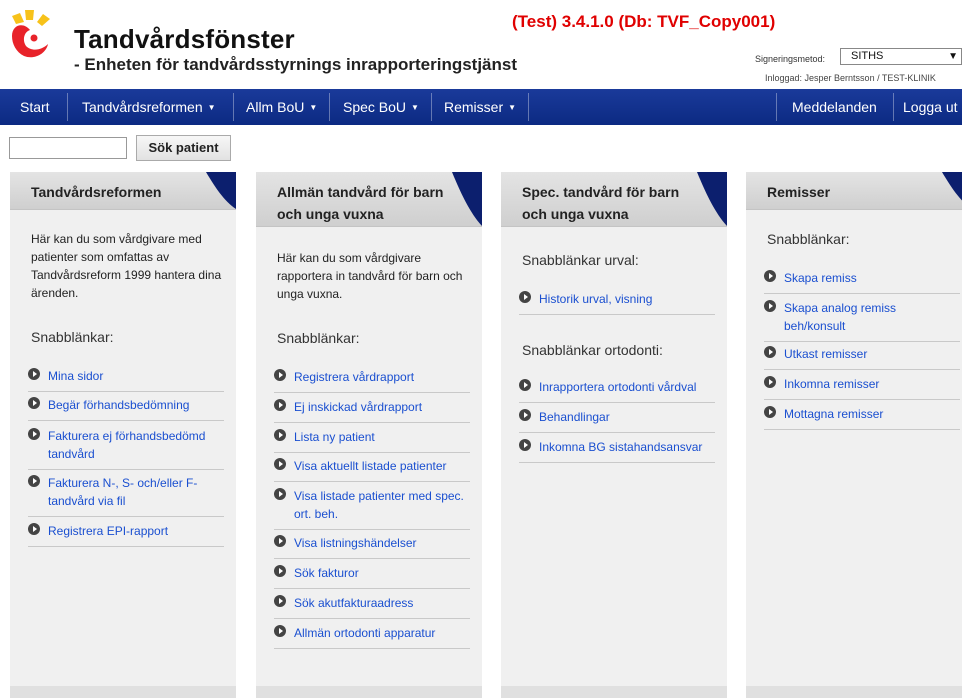 This screenshot has width=962, height=698. Describe the element at coordinates (31, 34) in the screenshot. I see `app-logo-icon` at that location.